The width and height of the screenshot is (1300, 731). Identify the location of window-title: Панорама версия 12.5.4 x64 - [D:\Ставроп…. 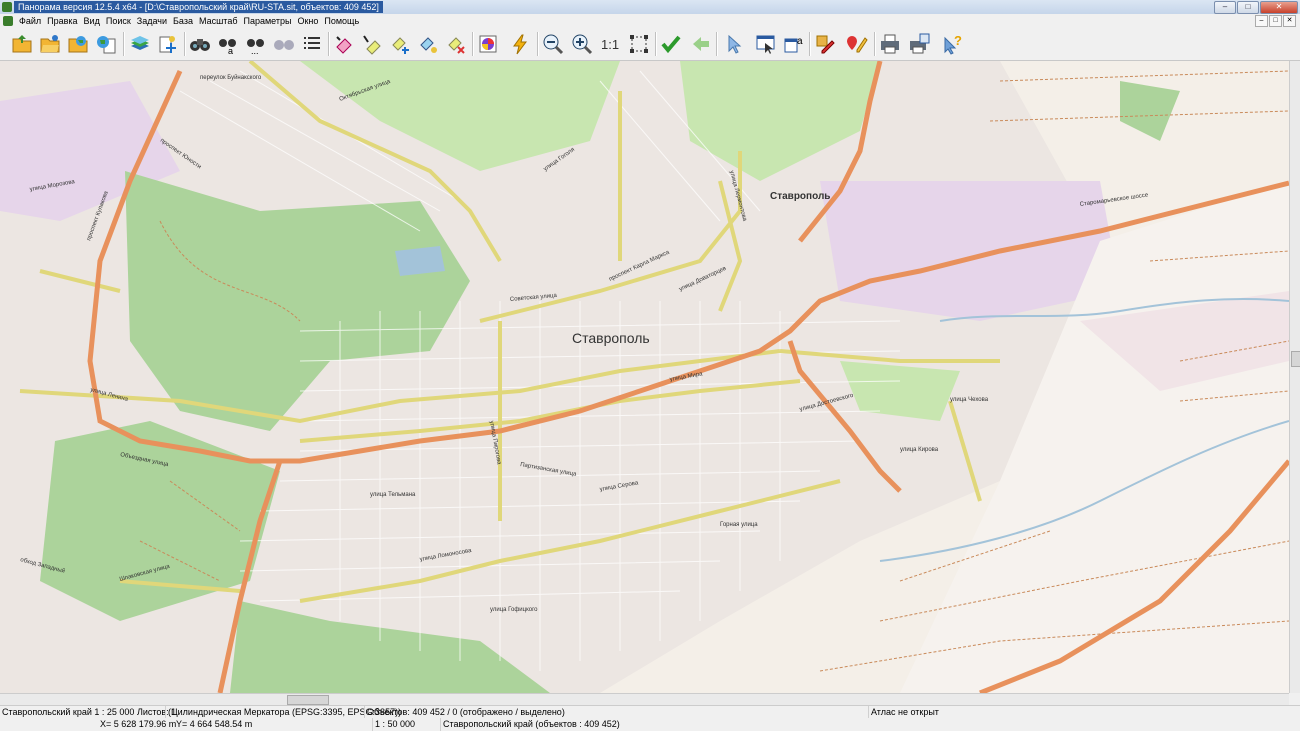
(198, 7).